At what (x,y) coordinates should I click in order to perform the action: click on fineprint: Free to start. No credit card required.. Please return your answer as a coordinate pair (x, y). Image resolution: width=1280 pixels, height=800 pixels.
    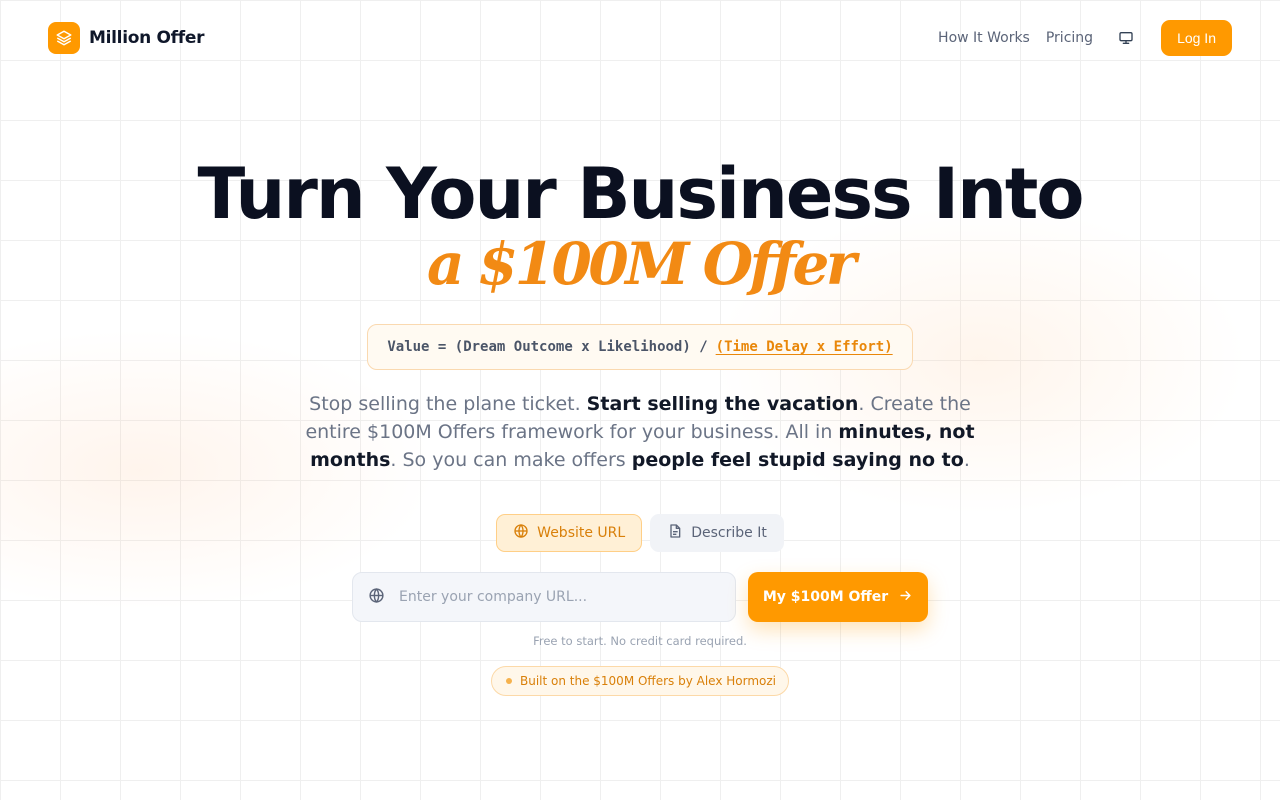
    Looking at the image, I should click on (640, 641).